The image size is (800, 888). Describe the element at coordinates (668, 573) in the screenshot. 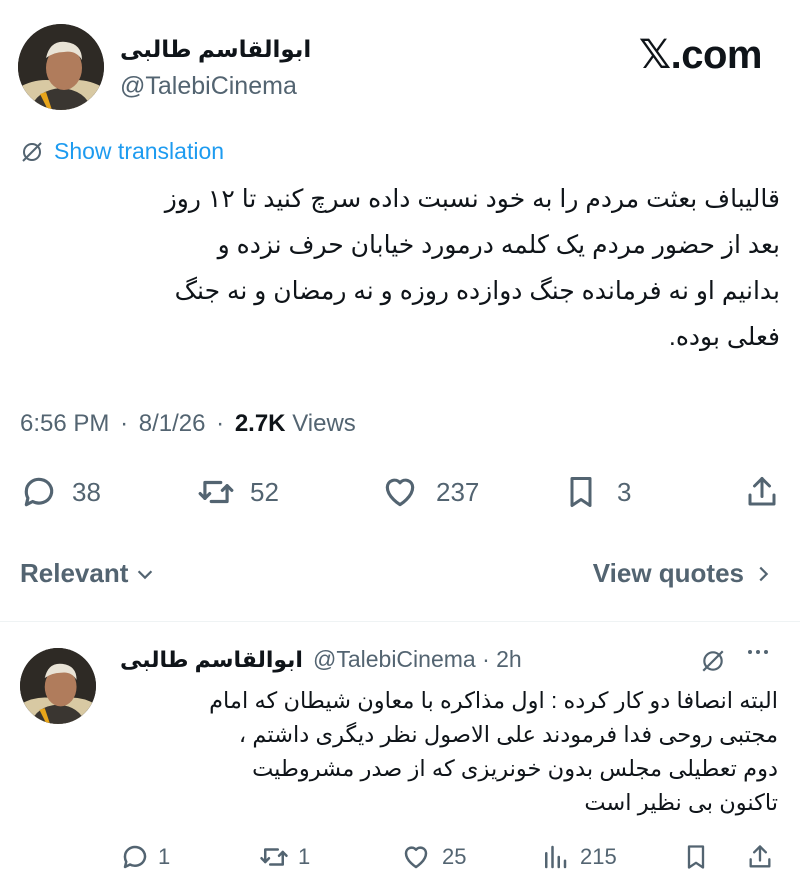

I see `view-quotes-label: View quotes` at that location.